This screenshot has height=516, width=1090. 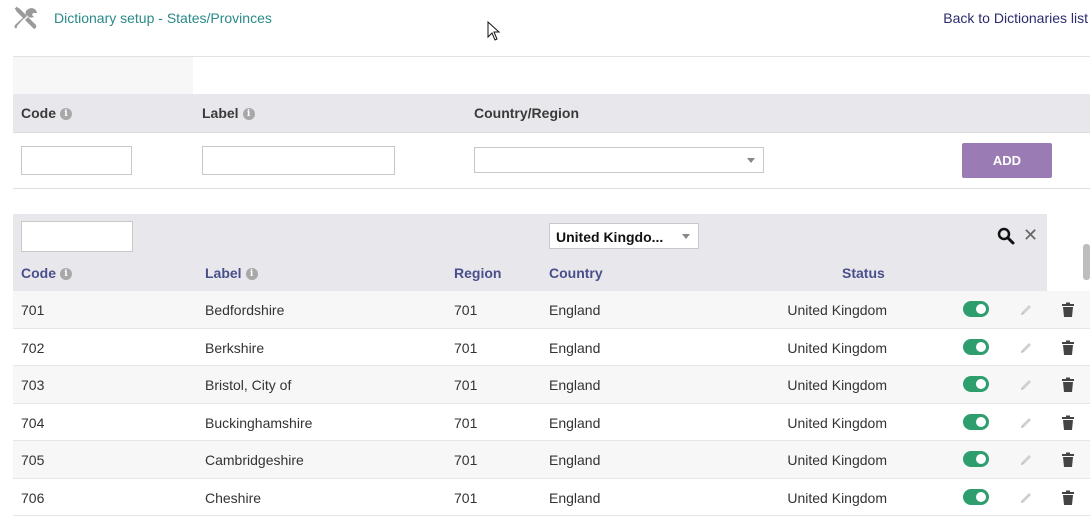 I want to click on add-country-header: Country/Region, so click(x=526, y=113).